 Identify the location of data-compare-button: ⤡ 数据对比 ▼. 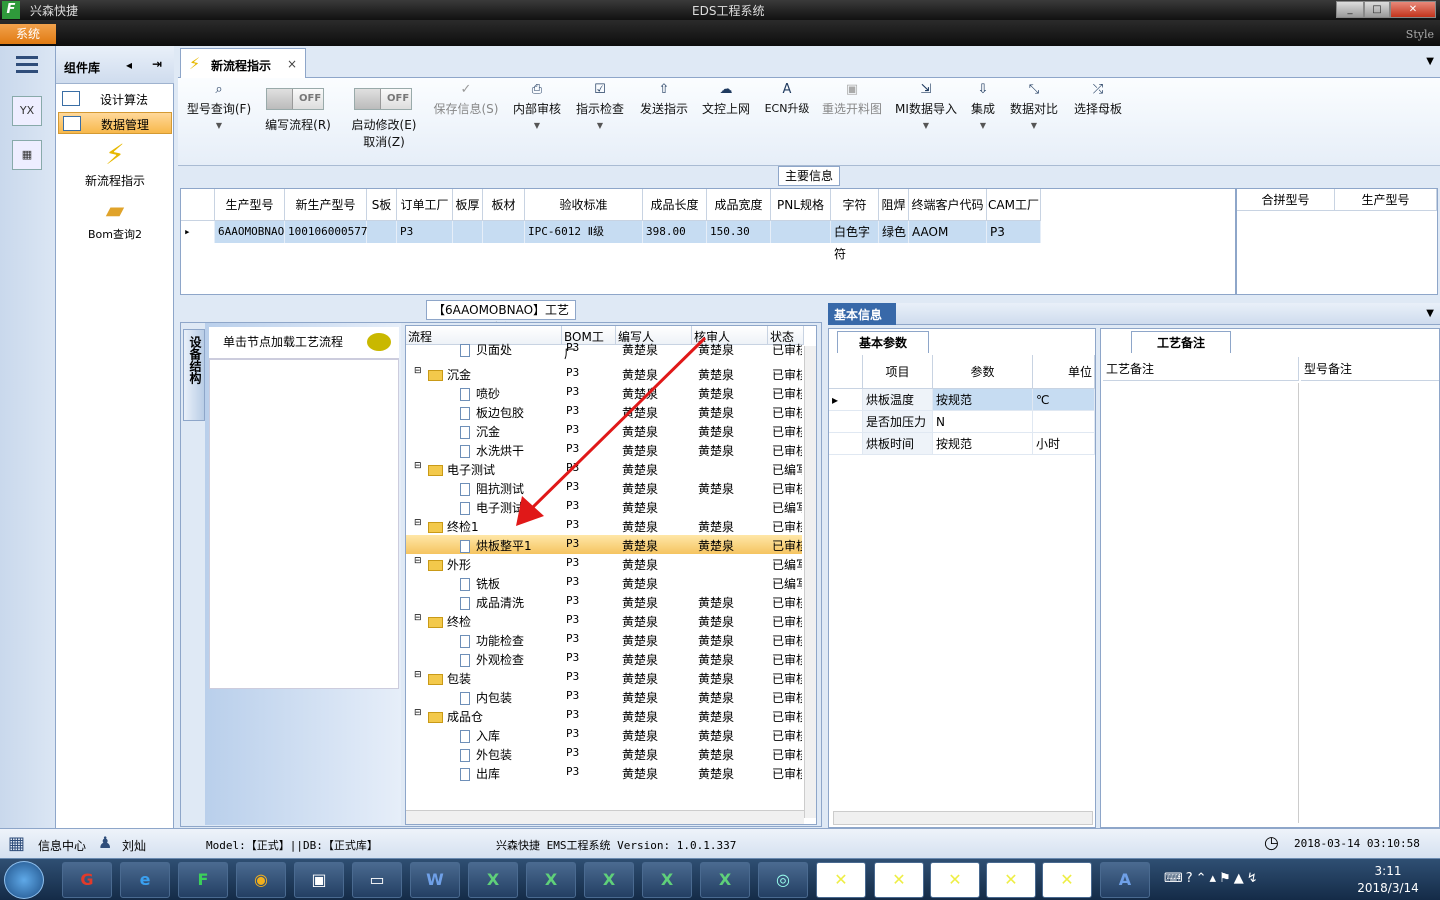
(1034, 106).